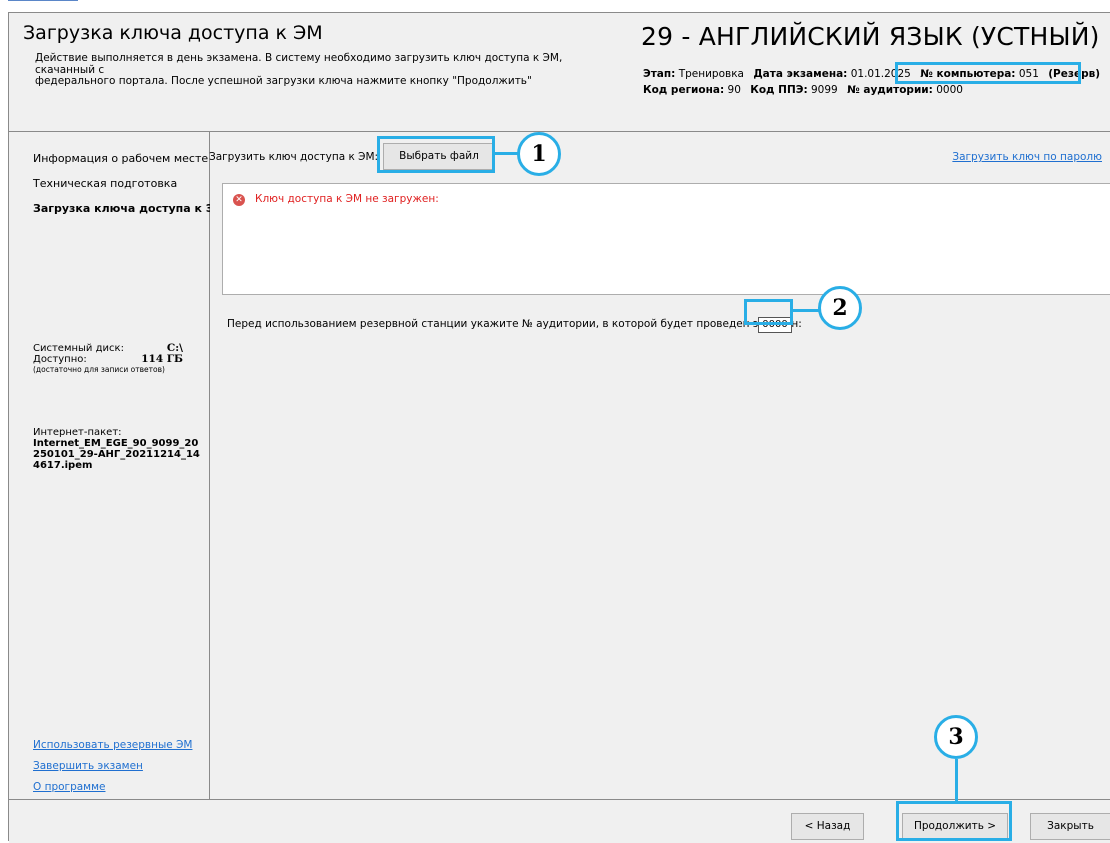 This screenshot has height=843, width=1110. Describe the element at coordinates (768, 312) in the screenshot. I see `highlight-auditorium-input` at that location.